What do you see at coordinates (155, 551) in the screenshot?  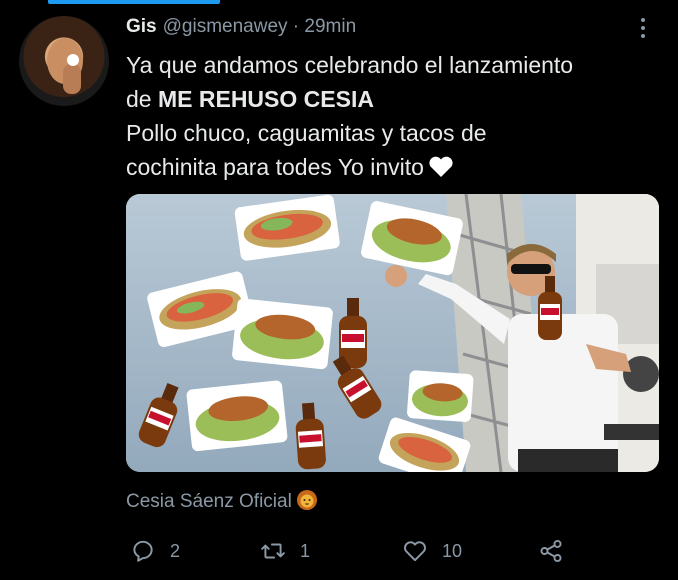 I see `reply-button: 2` at bounding box center [155, 551].